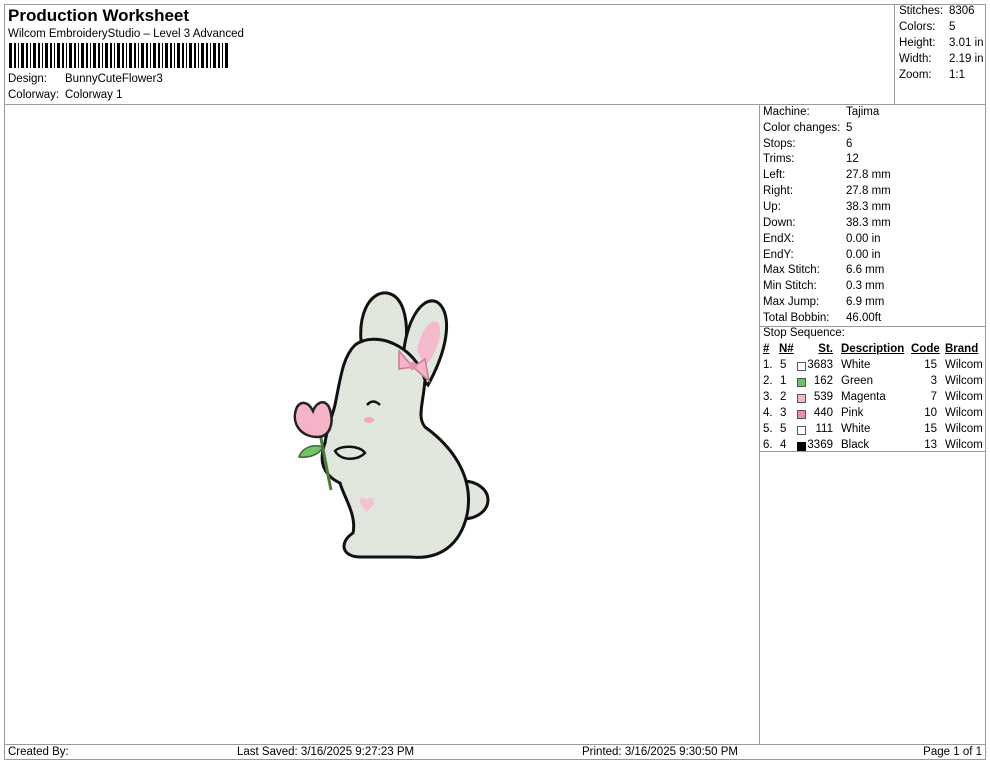 This screenshot has width=990, height=762. What do you see at coordinates (822, 255) in the screenshot?
I see `info-endy: EndY: 0.00 in` at bounding box center [822, 255].